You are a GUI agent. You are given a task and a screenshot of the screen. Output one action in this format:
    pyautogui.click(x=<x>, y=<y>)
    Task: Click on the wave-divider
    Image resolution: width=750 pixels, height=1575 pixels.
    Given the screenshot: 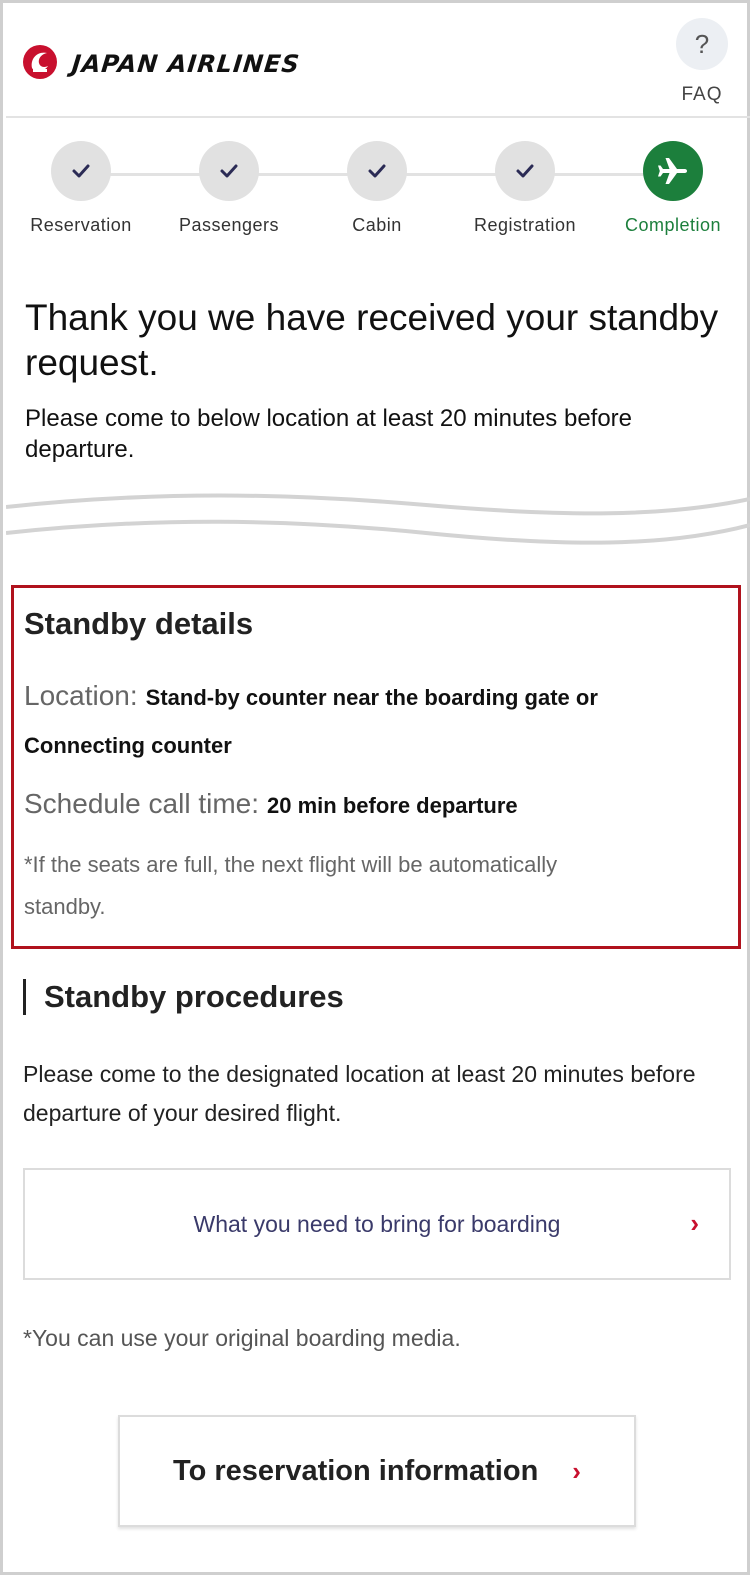 What is the action you would take?
    pyautogui.click(x=378, y=519)
    